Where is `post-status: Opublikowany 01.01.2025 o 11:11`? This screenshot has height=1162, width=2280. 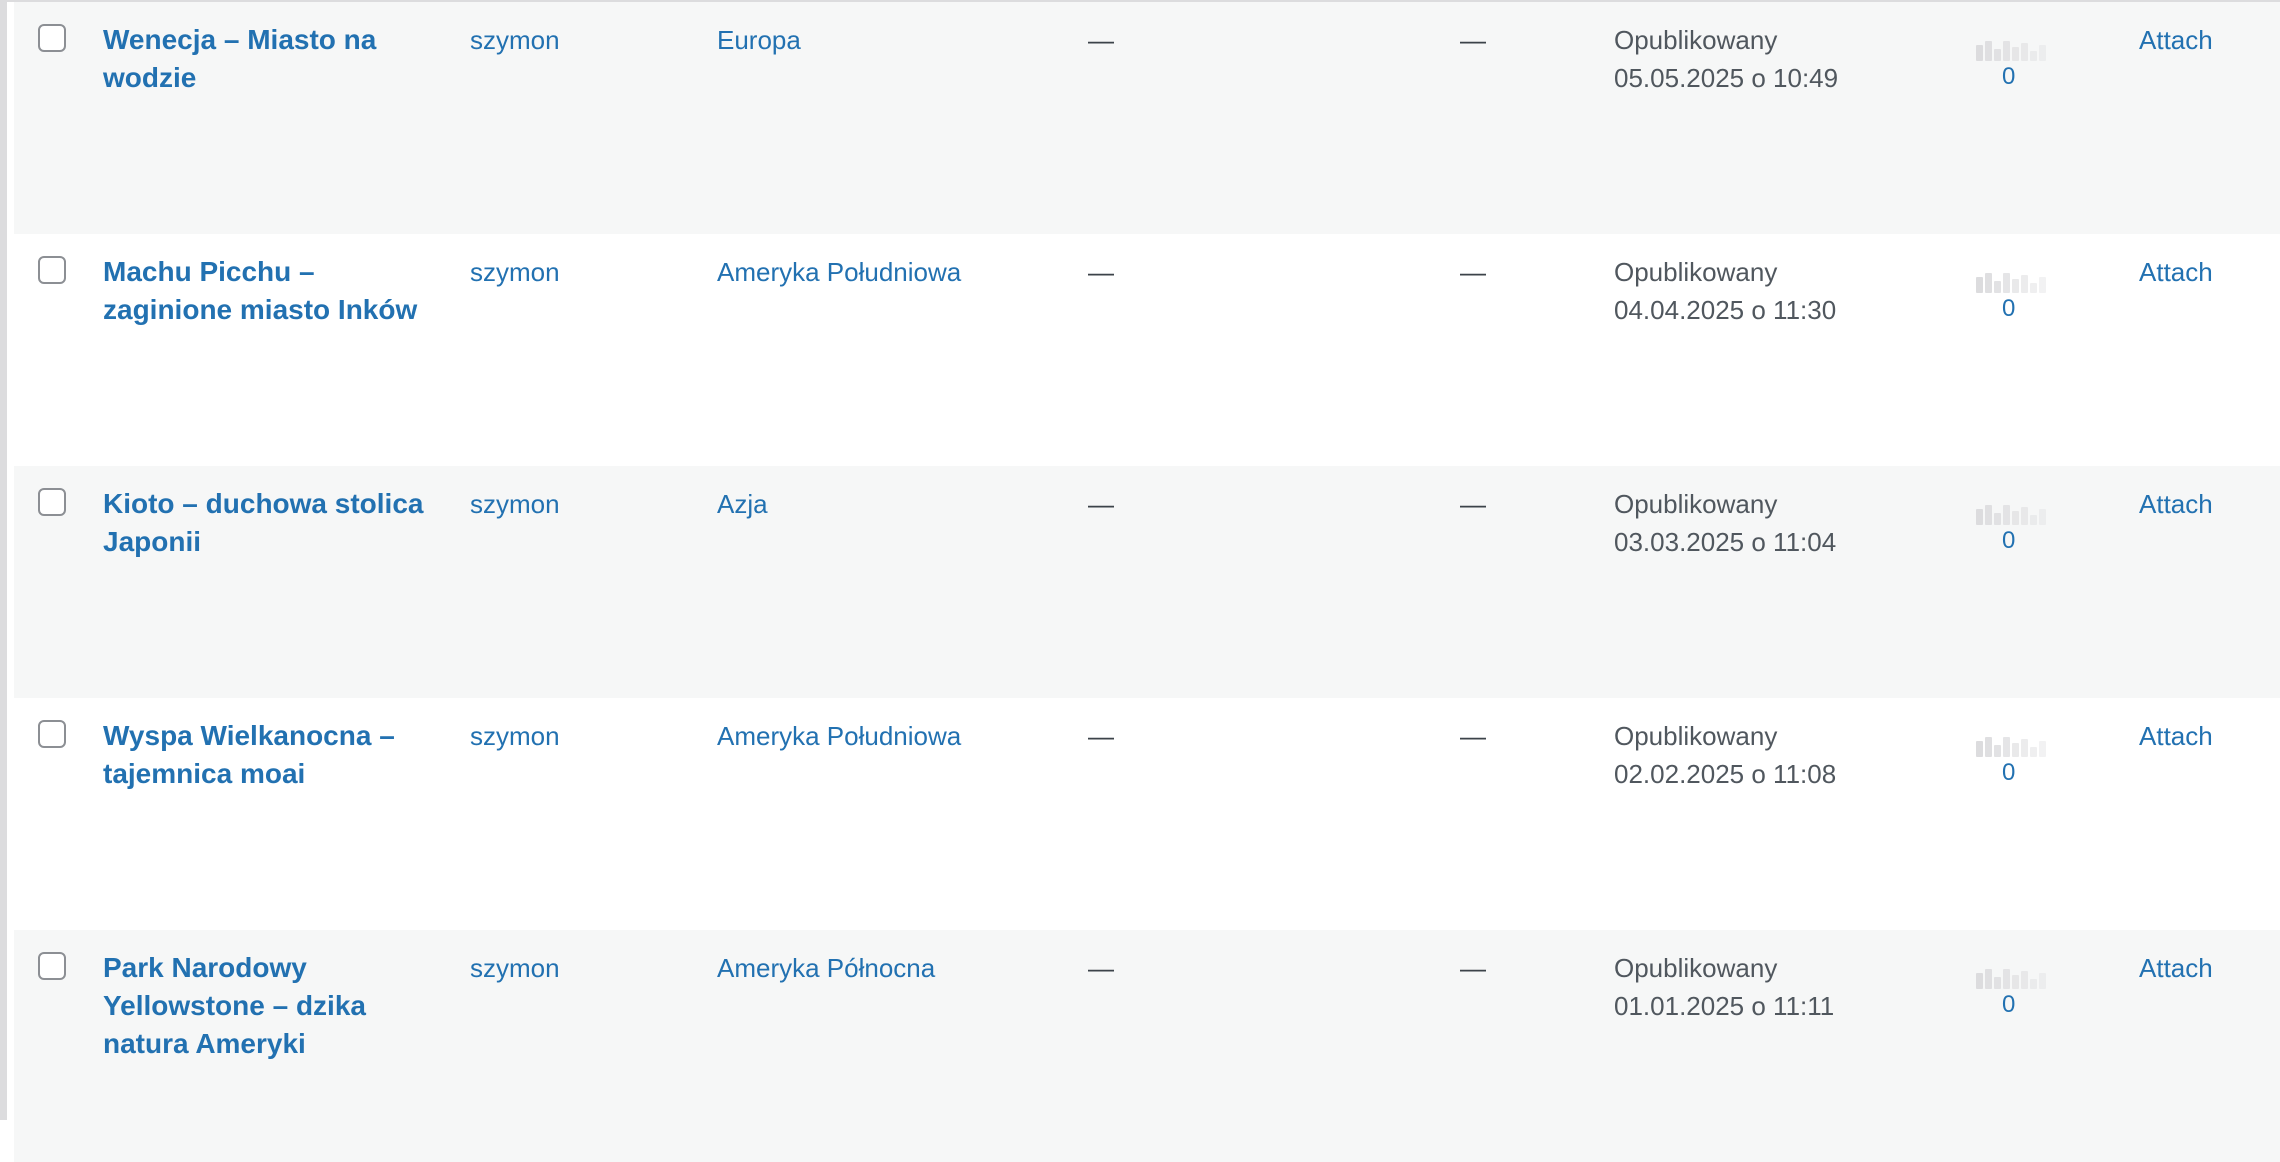 post-status: Opublikowany 01.01.2025 o 11:11 is located at coordinates (1724, 987).